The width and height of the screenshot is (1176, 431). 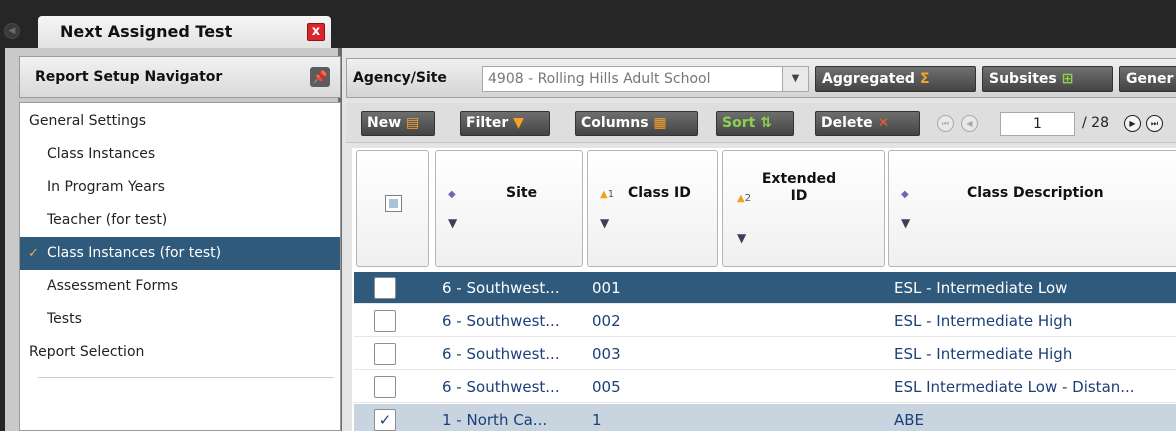 I want to click on nav-item-assessment-forms: Assessment Forms, so click(x=180, y=286).